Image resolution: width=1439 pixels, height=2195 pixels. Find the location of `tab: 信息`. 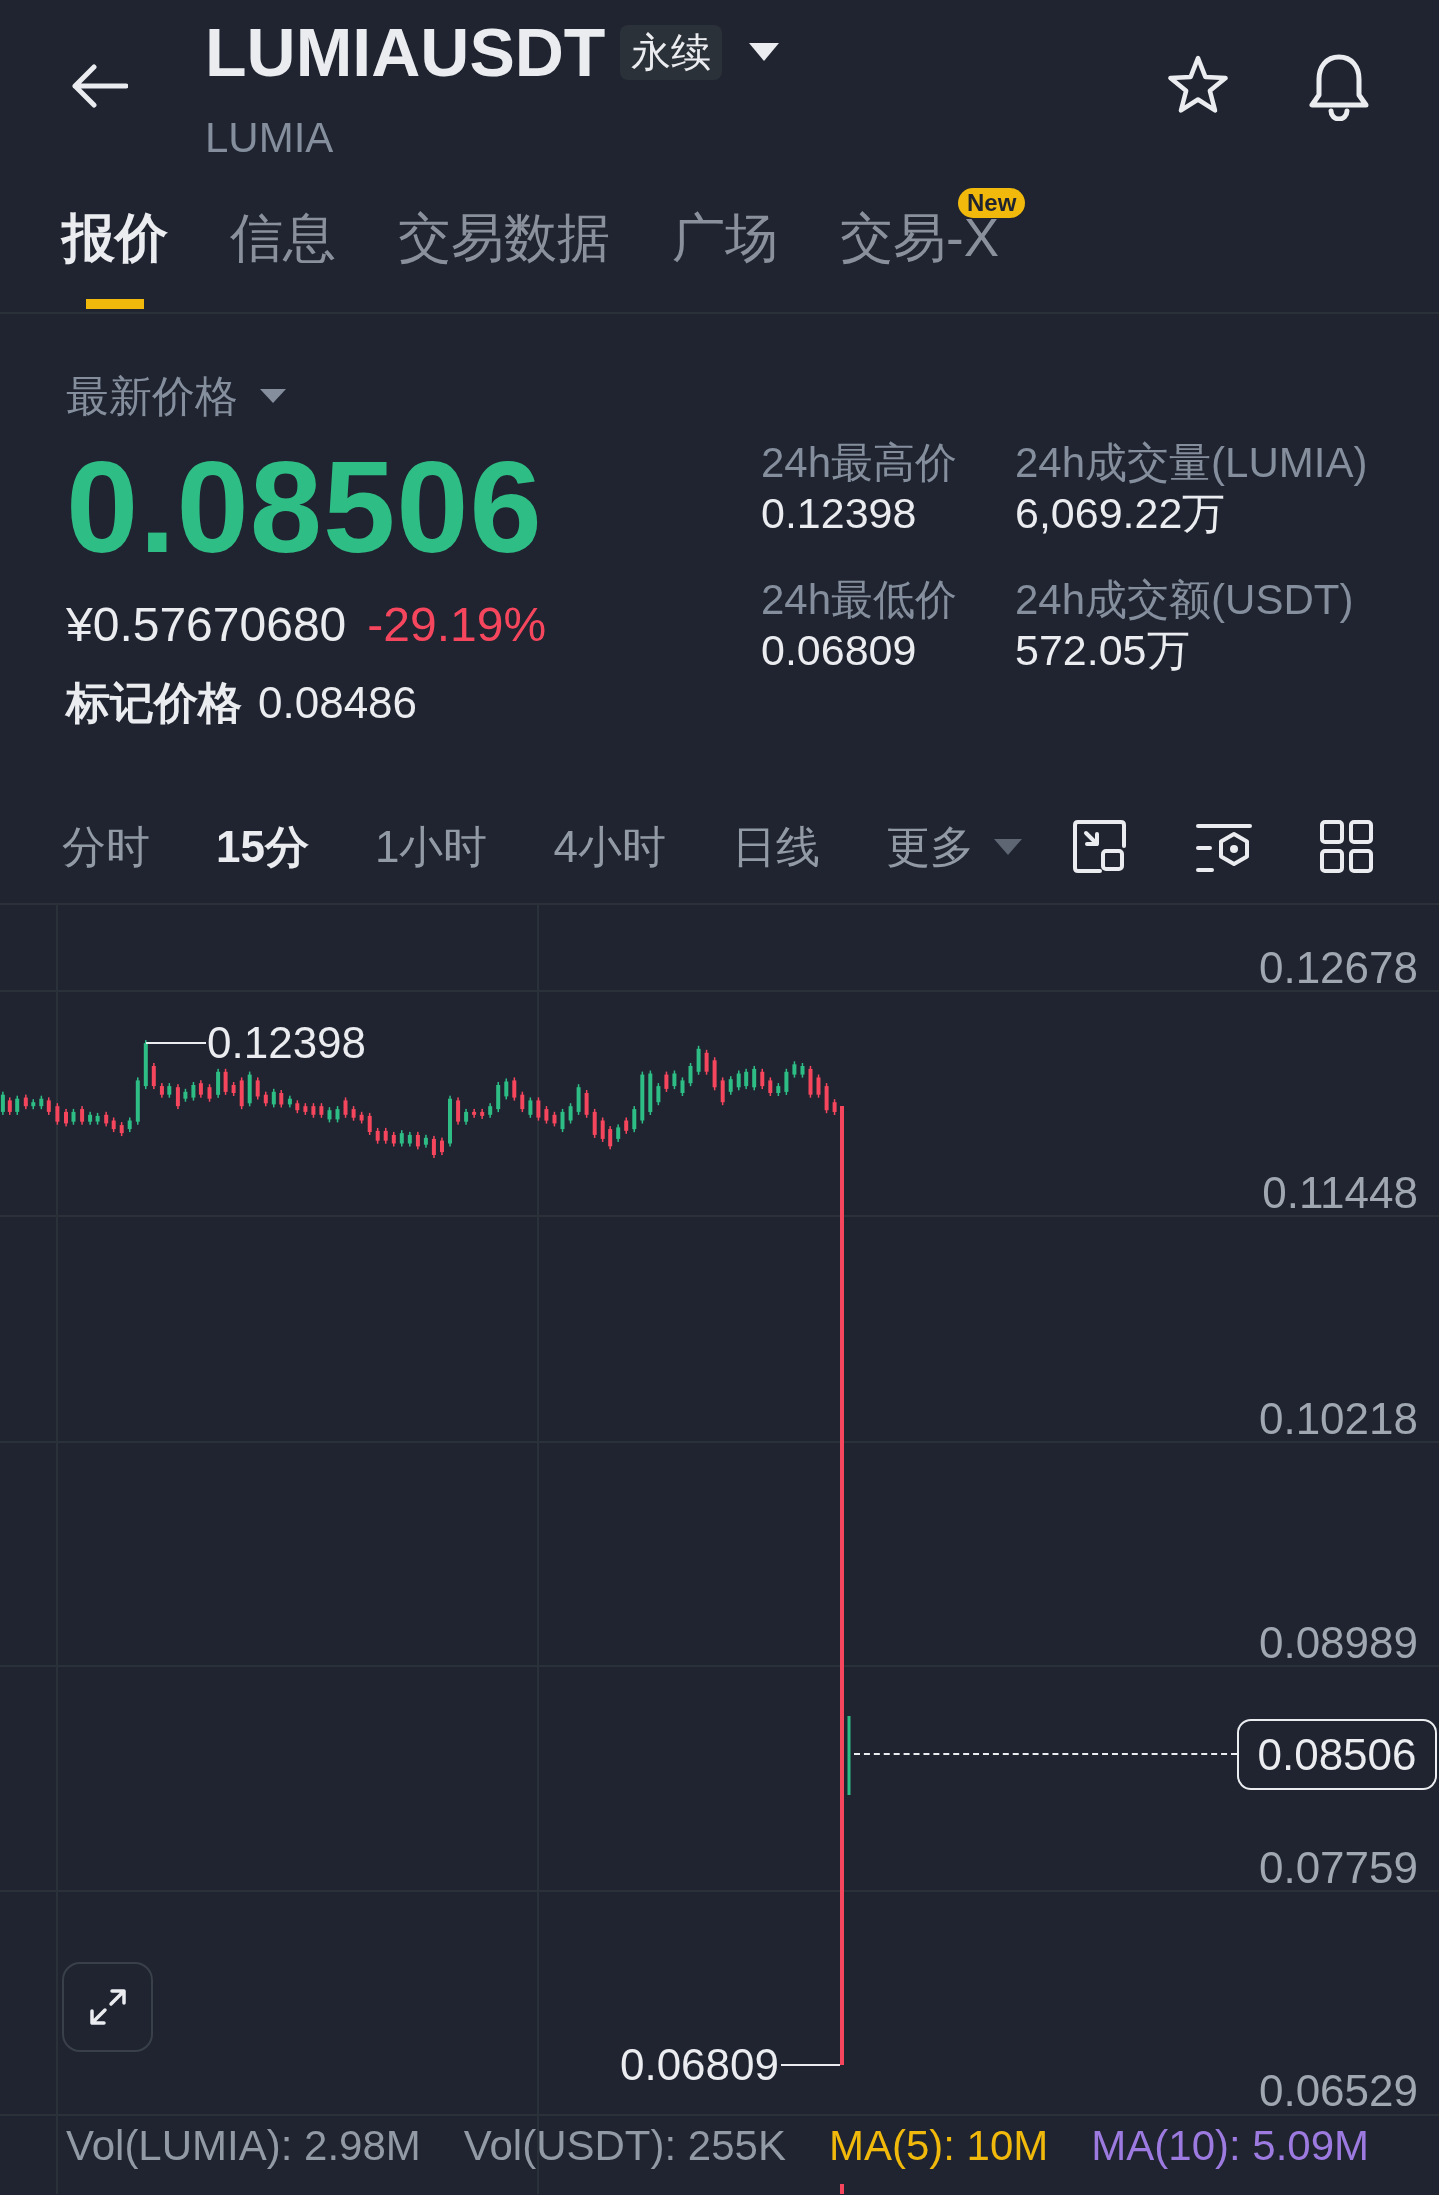

tab: 信息 is located at coordinates (283, 249).